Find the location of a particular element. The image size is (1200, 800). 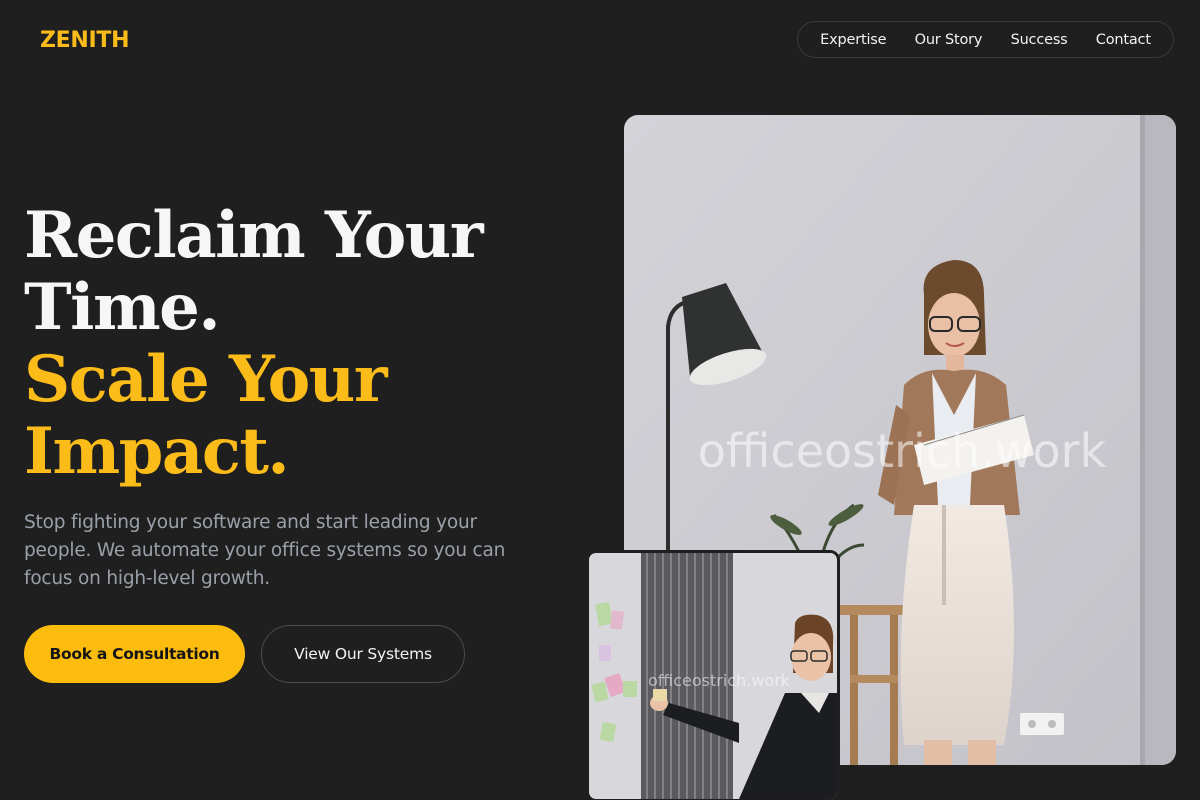

view-systems-button: View Our Systems is located at coordinates (363, 654).